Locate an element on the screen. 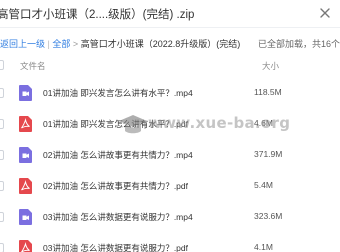 The height and width of the screenshot is (252, 340). close-button is located at coordinates (325, 13).